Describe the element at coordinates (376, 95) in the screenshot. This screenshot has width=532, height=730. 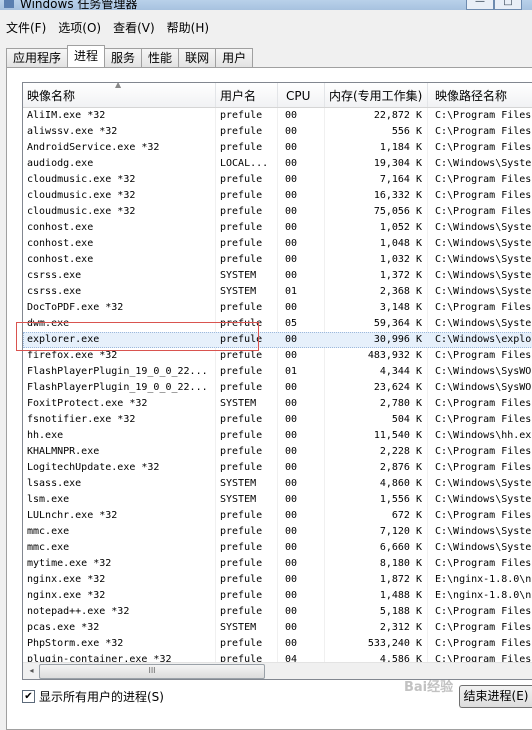
I see `column-header-memory: 内存(专用工作集)` at that location.